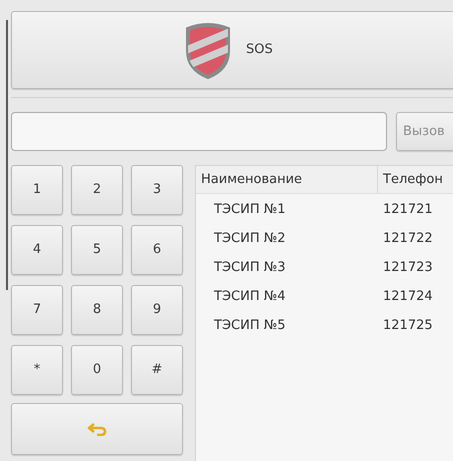 The width and height of the screenshot is (453, 461). I want to click on table-cell-text: 121725, so click(407, 325).